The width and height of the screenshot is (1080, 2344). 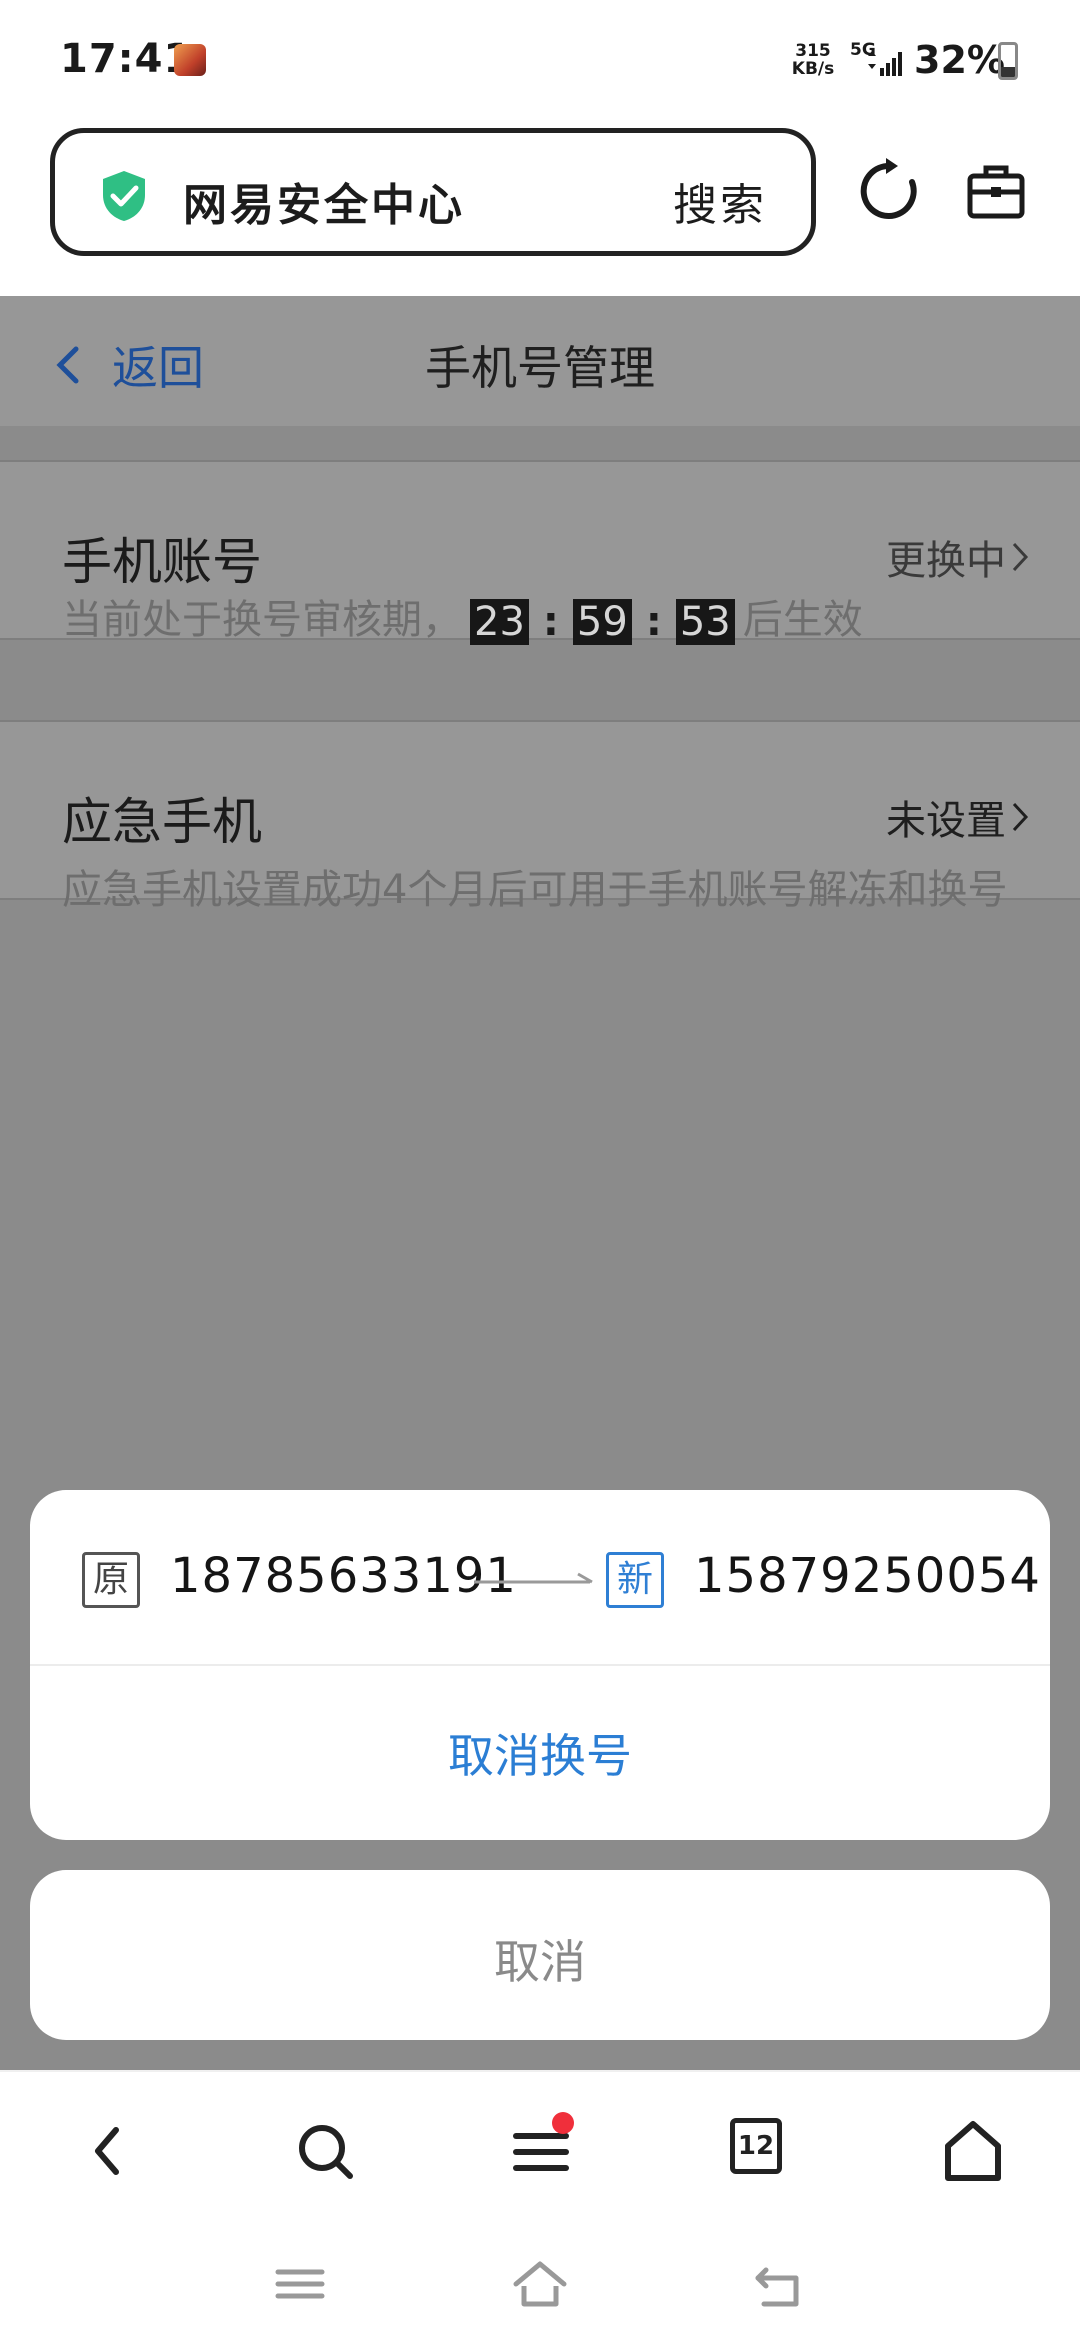 I want to click on battery-icon, so click(x=1008, y=61).